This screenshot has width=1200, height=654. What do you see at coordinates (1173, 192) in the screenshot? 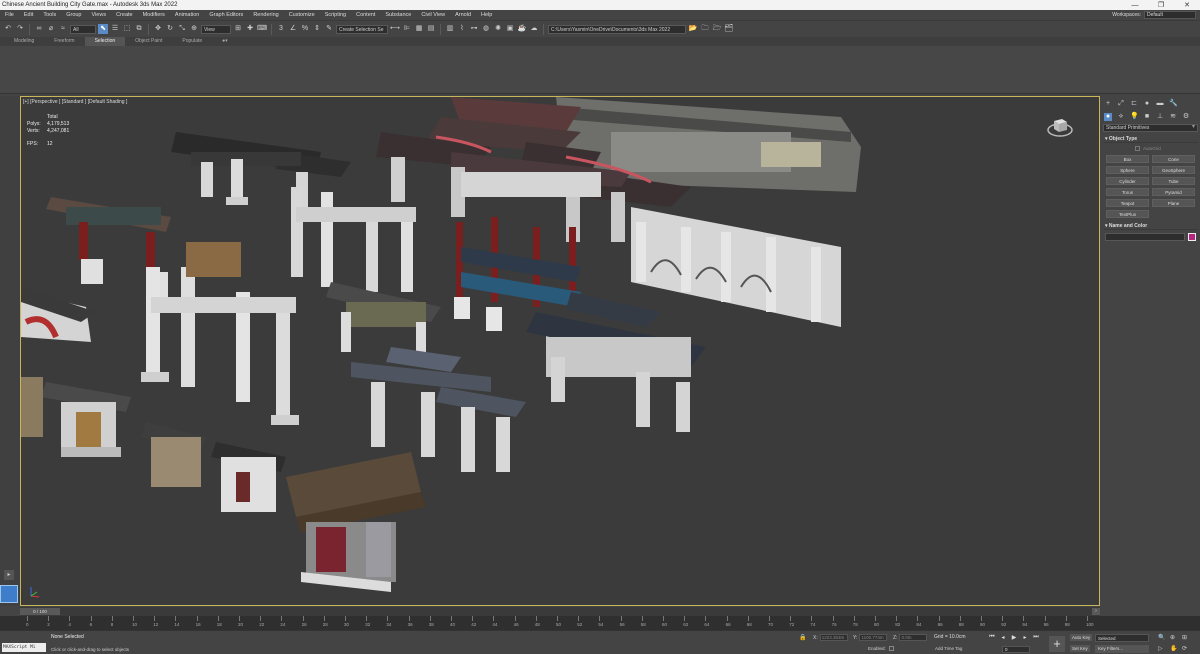
I see `pyramid-button: Pyramid` at bounding box center [1173, 192].